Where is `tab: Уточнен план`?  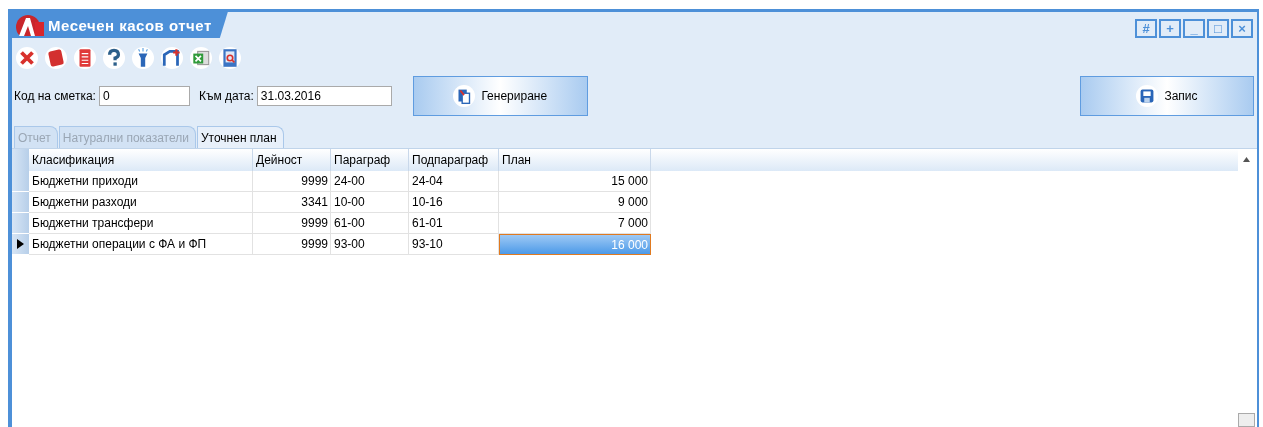 tab: Уточнен план is located at coordinates (240, 137).